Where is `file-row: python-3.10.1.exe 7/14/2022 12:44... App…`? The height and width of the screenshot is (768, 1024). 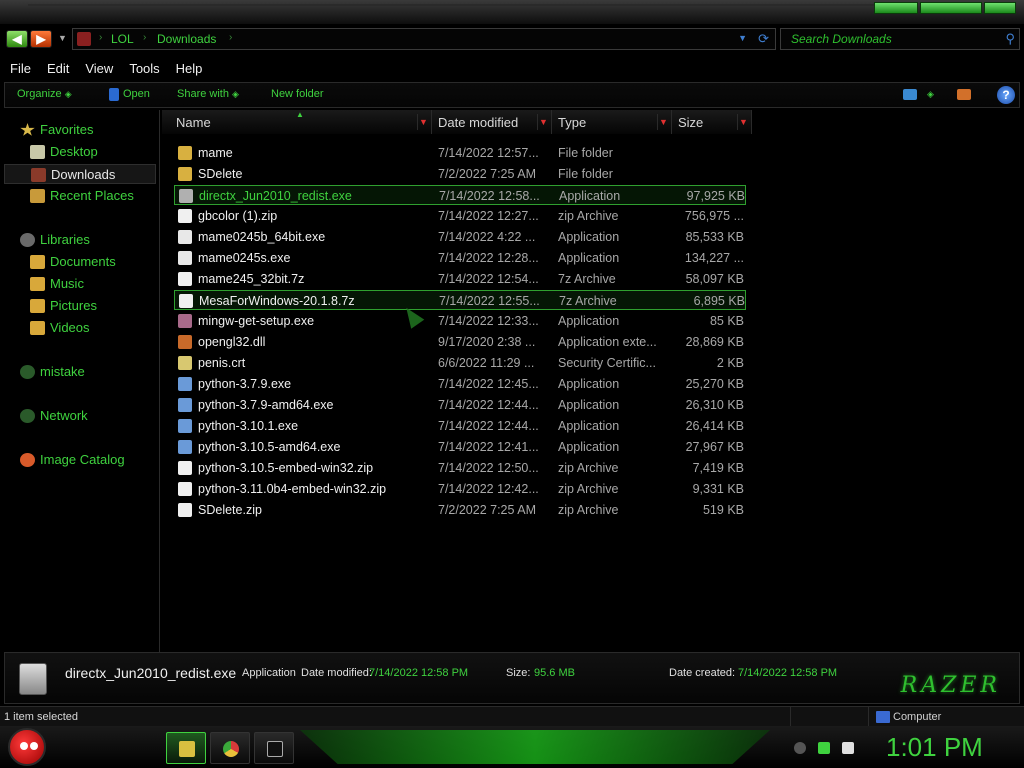
file-row: python-3.10.1.exe 7/14/2022 12:44... App… is located at coordinates (460, 426).